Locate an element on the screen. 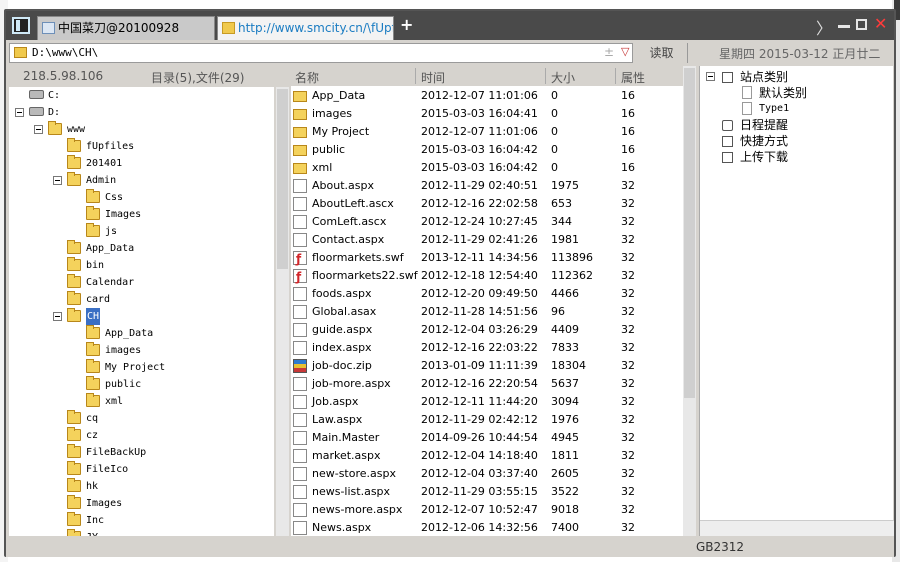 Image resolution: width=900 pixels, height=562 pixels. tree-item: FileIco is located at coordinates (141, 469).